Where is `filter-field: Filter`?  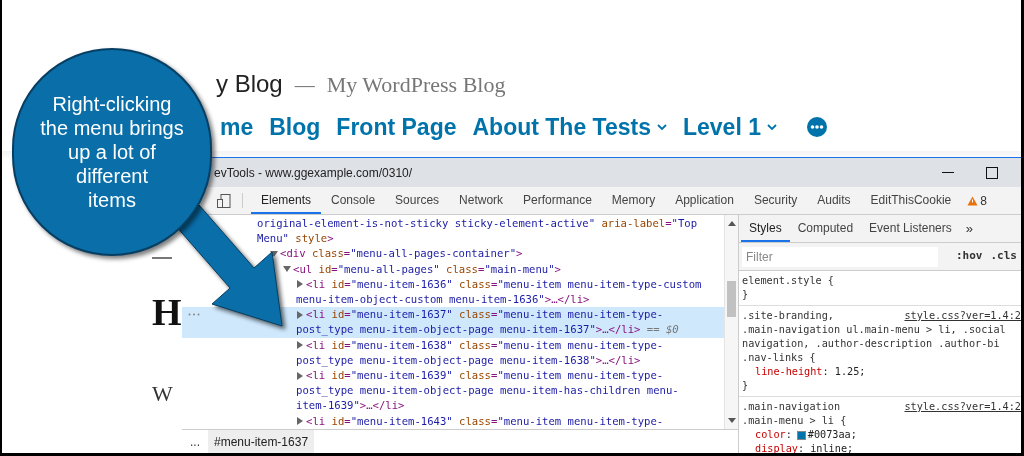
filter-field: Filter is located at coordinates (840, 256).